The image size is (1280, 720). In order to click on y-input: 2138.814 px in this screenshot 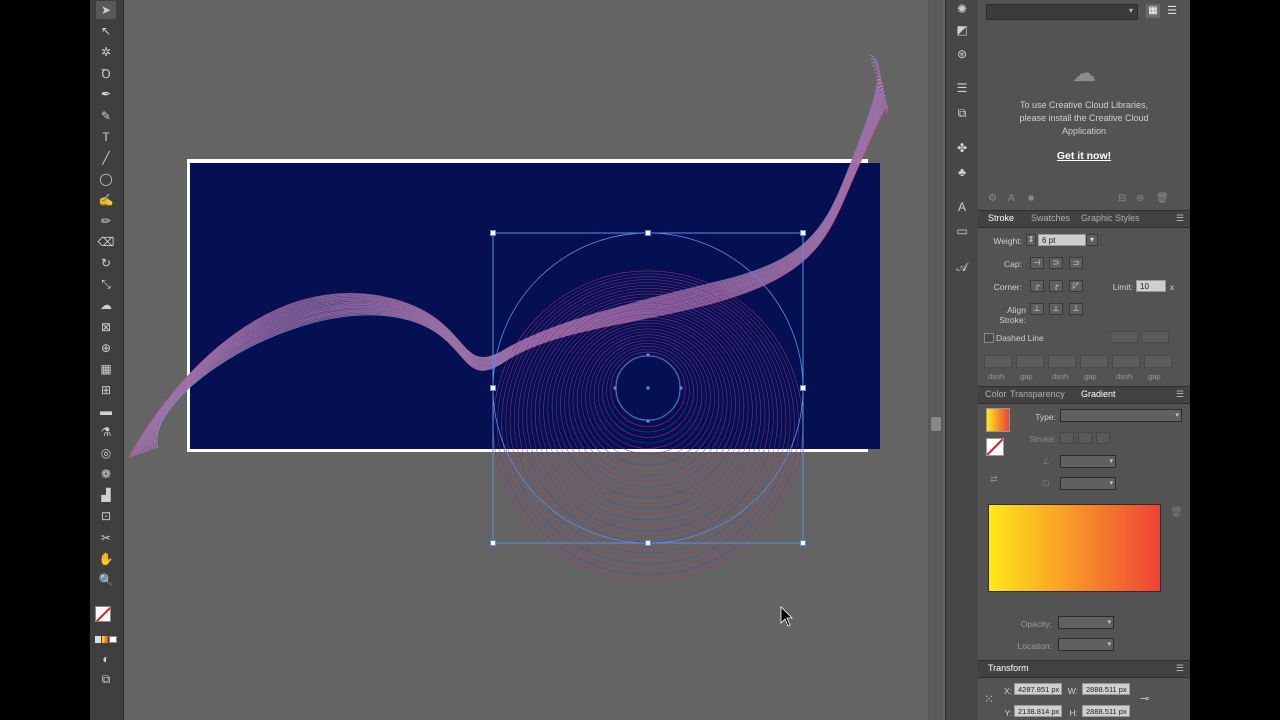, I will do `click(1038, 711)`.